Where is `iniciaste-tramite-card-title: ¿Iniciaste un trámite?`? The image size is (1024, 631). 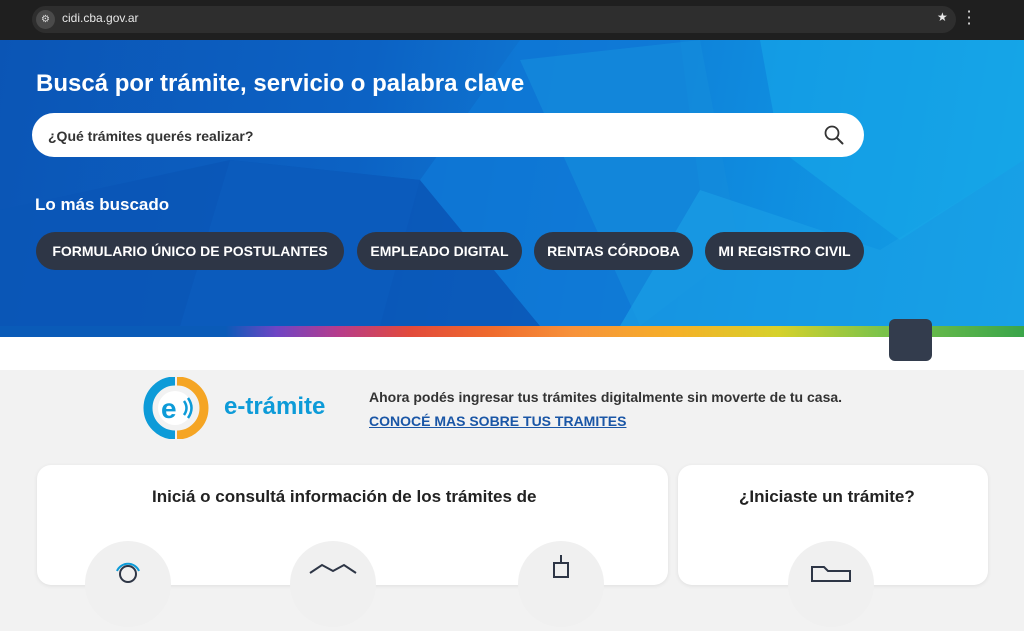
iniciaste-tramite-card-title: ¿Iniciaste un trámite? is located at coordinates (827, 496).